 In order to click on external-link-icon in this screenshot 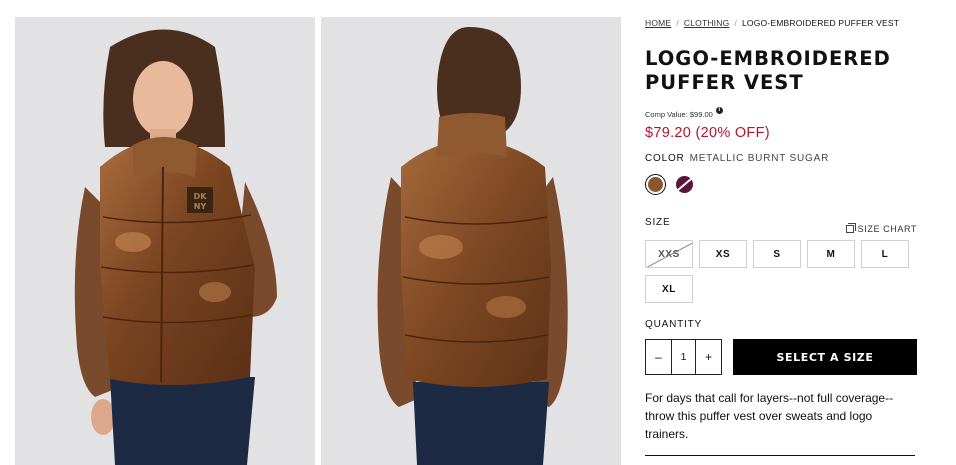, I will do `click(850, 228)`.